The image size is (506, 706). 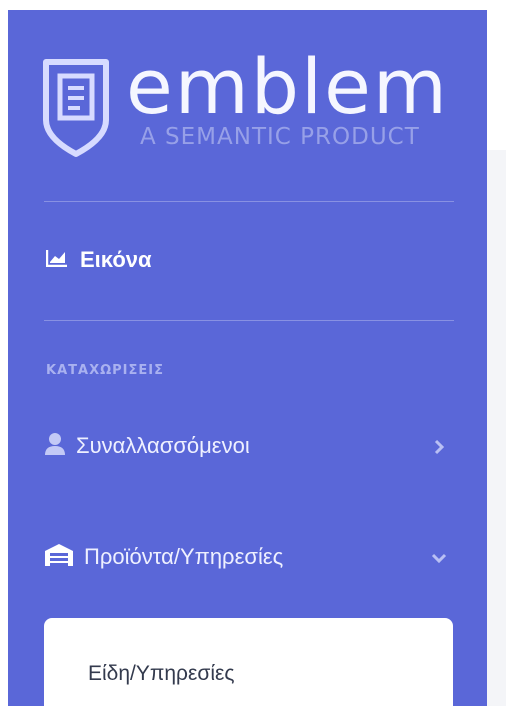 I want to click on brand-logo: emblem A SEMANTIC PRODUCT, so click(x=258, y=103).